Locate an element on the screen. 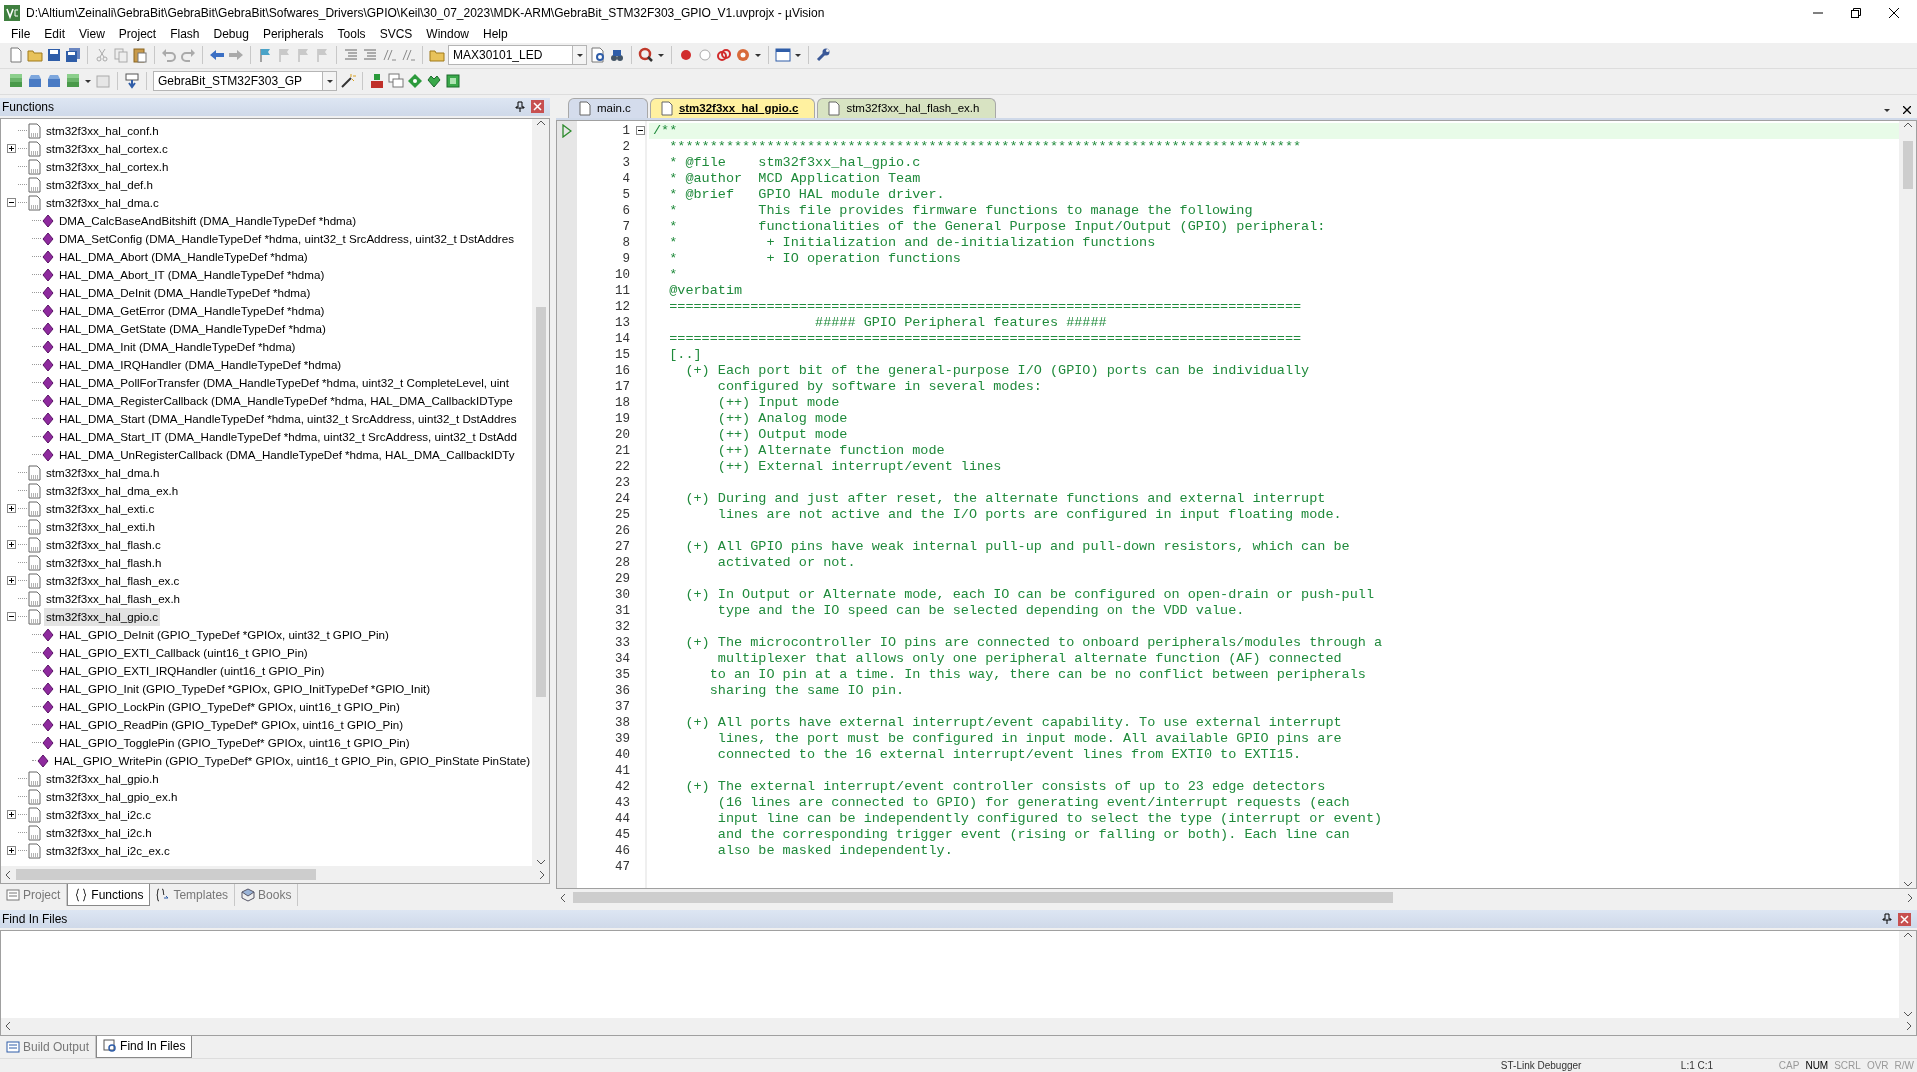  tree-item: stm32f3xx_hal_cortex.h is located at coordinates (107, 167).